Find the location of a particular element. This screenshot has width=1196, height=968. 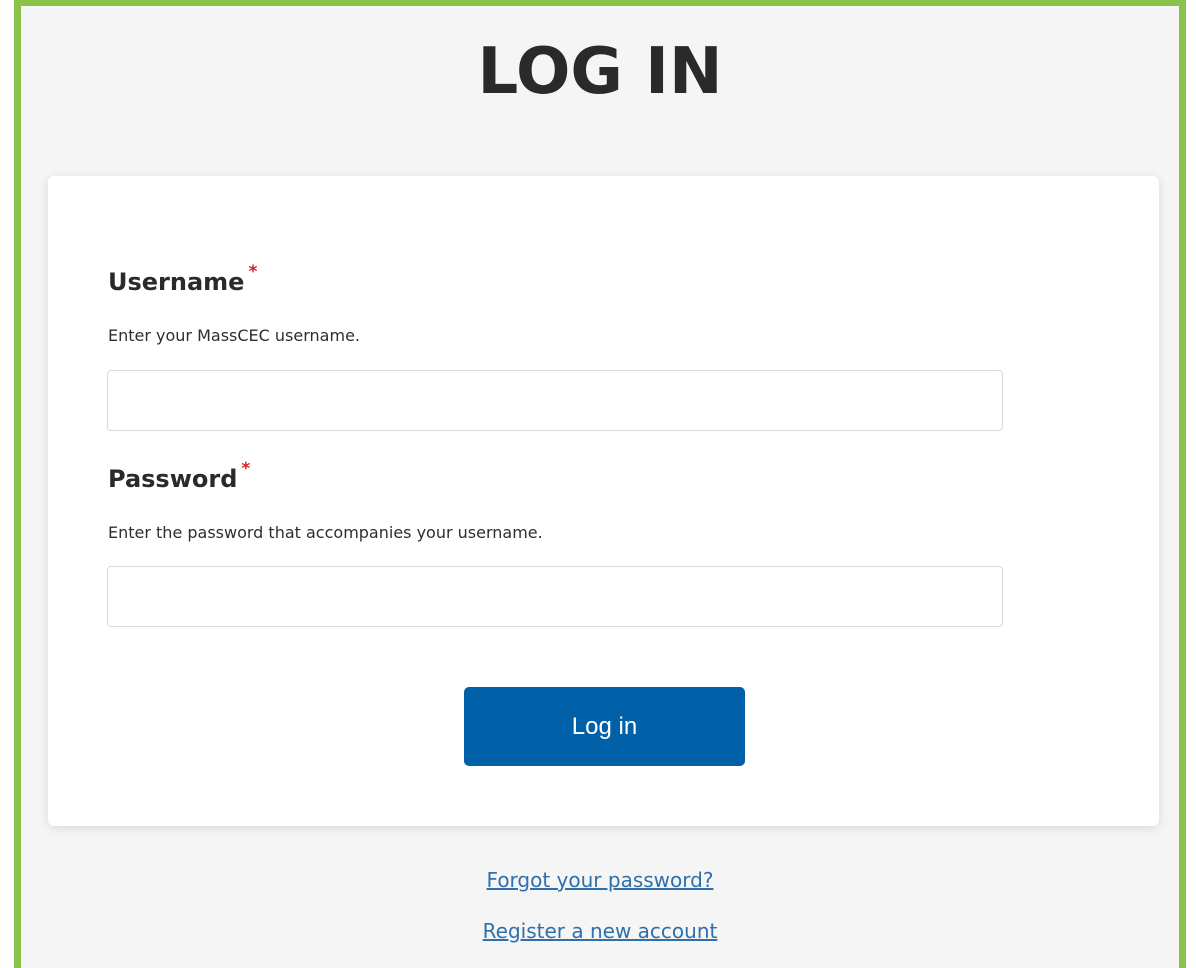

username-help-text: Enter your MassCEC username. is located at coordinates (234, 335).